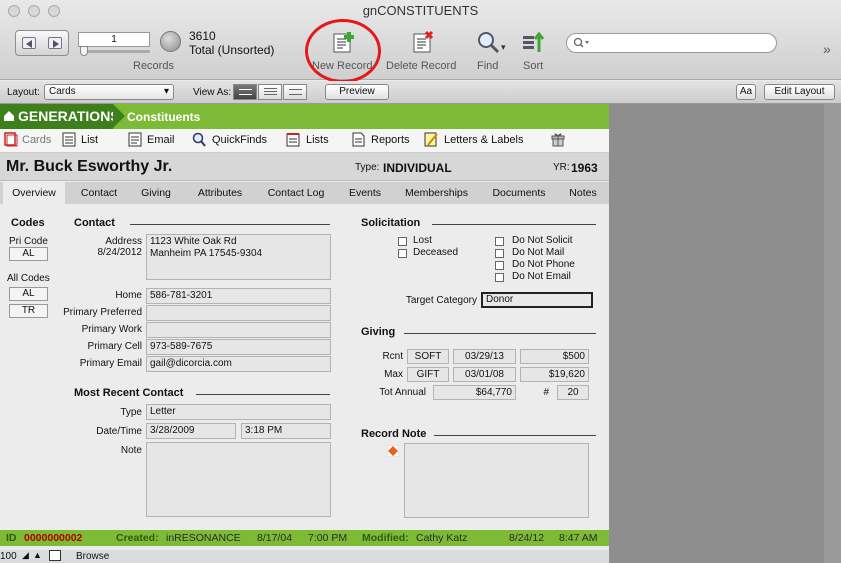  What do you see at coordinates (131, 412) in the screenshot?
I see `contact-type-label: Type` at bounding box center [131, 412].